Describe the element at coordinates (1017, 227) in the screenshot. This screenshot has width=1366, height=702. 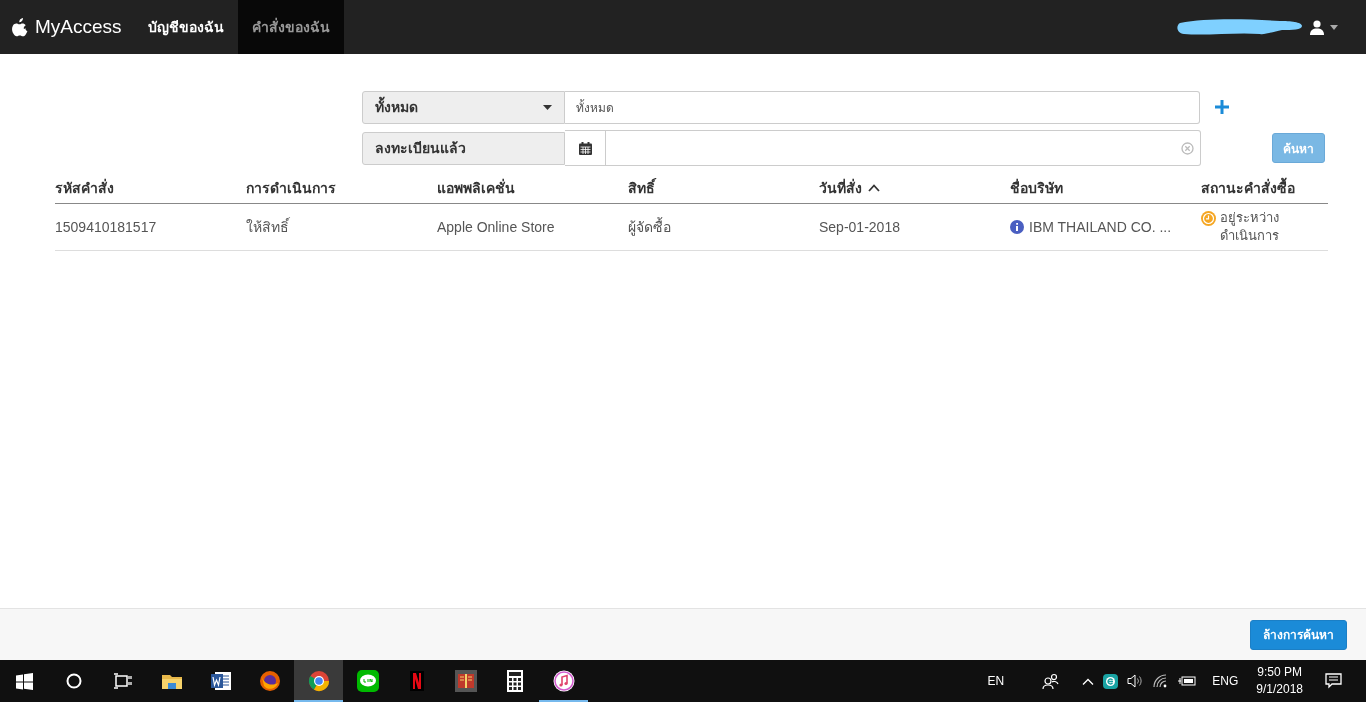
I see `info-icon` at that location.